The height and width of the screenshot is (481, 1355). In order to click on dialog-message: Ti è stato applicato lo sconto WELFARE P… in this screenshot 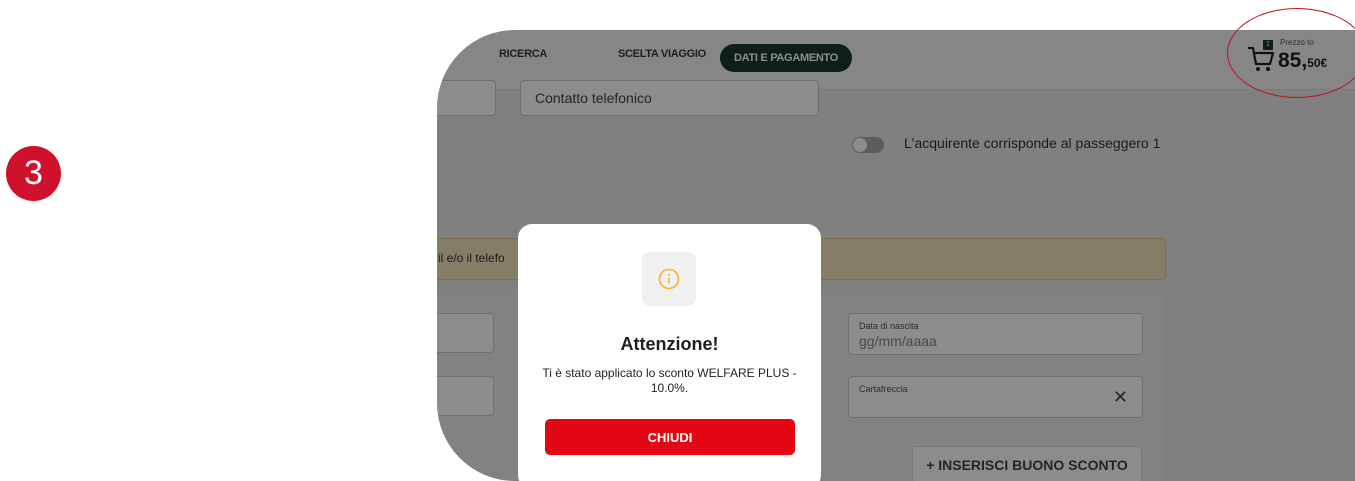, I will do `click(669, 380)`.